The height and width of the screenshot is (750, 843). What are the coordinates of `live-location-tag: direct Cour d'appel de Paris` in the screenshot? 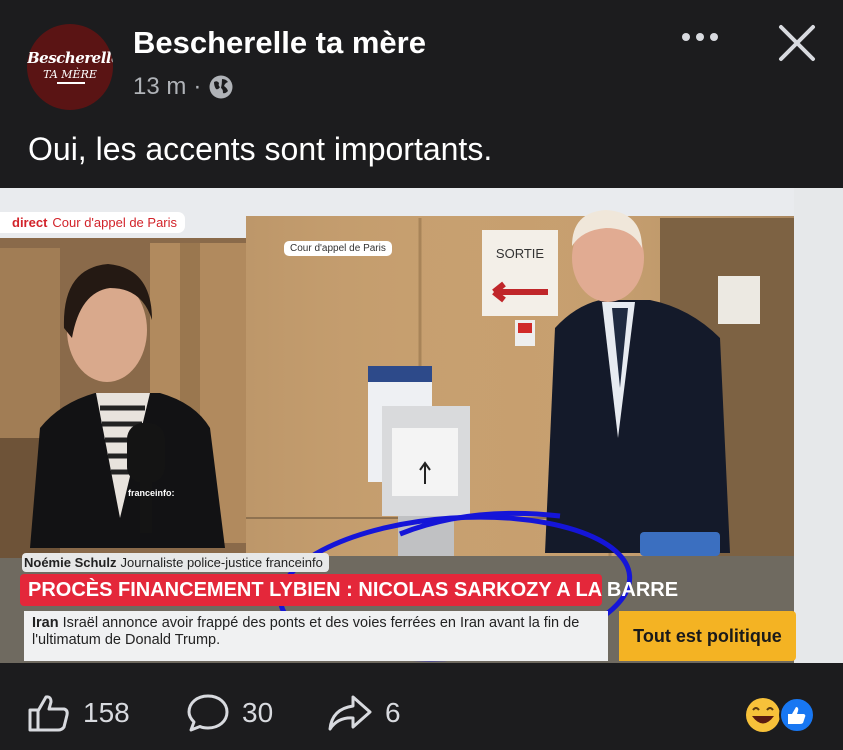 It's located at (93, 222).